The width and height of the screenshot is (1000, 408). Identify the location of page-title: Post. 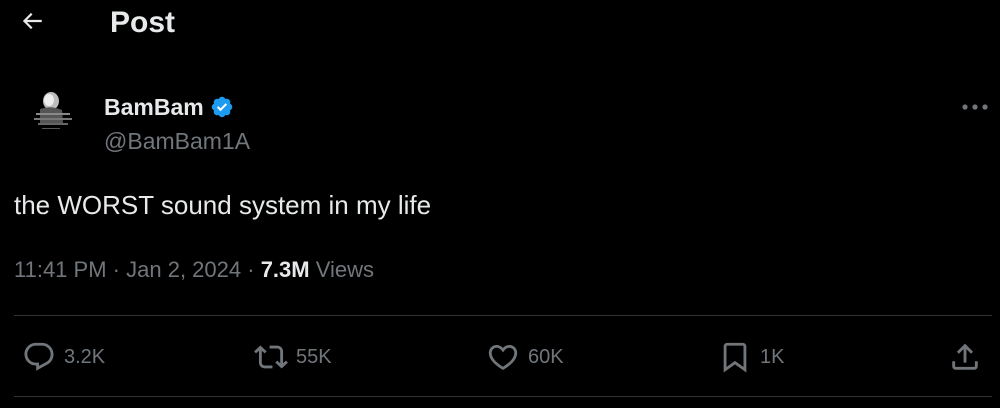
(143, 22).